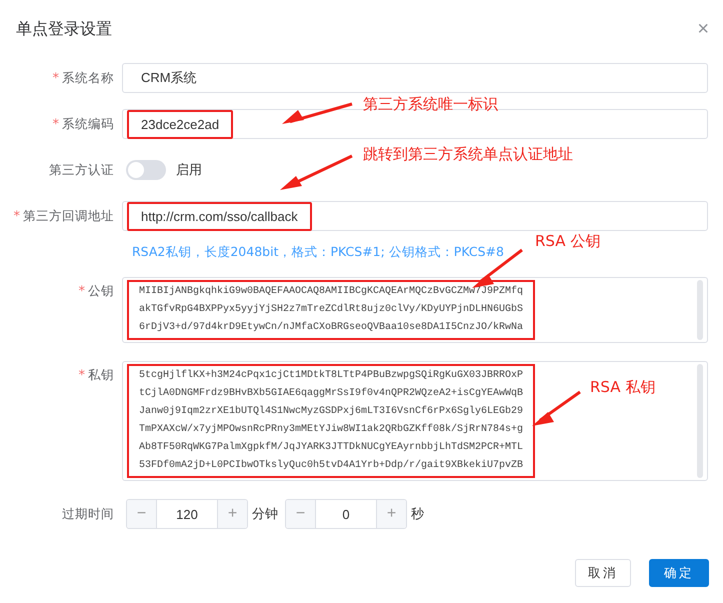 The image size is (723, 603). What do you see at coordinates (623, 387) in the screenshot?
I see `annotation-text: RSA 私钥` at bounding box center [623, 387].